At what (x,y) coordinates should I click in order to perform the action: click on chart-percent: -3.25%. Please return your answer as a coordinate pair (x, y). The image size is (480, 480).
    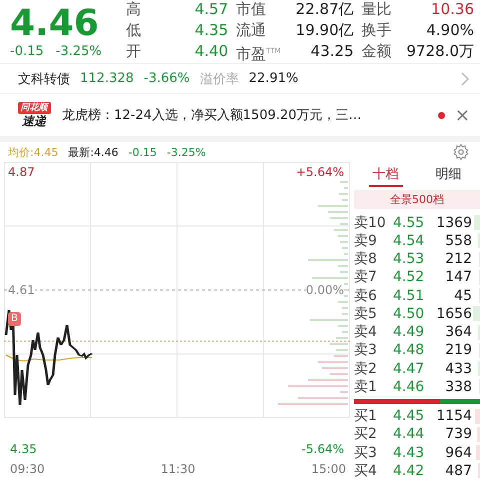
    Looking at the image, I should click on (186, 152).